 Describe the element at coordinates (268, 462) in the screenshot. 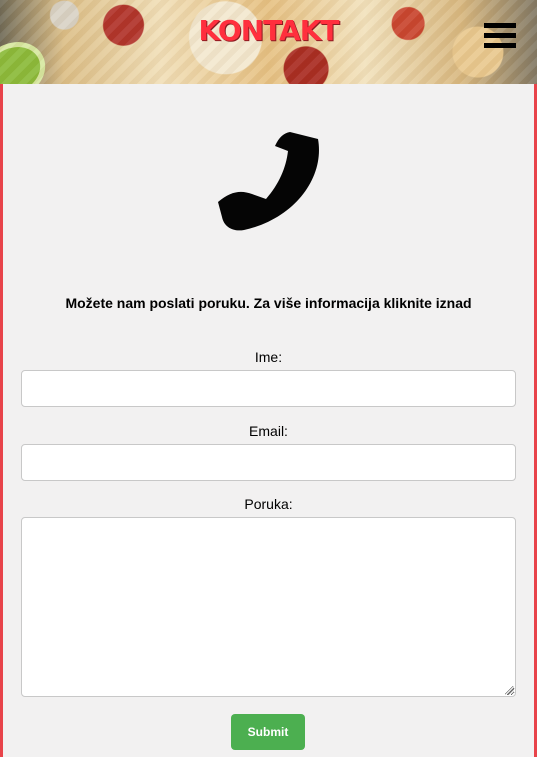

I see `email-field` at that location.